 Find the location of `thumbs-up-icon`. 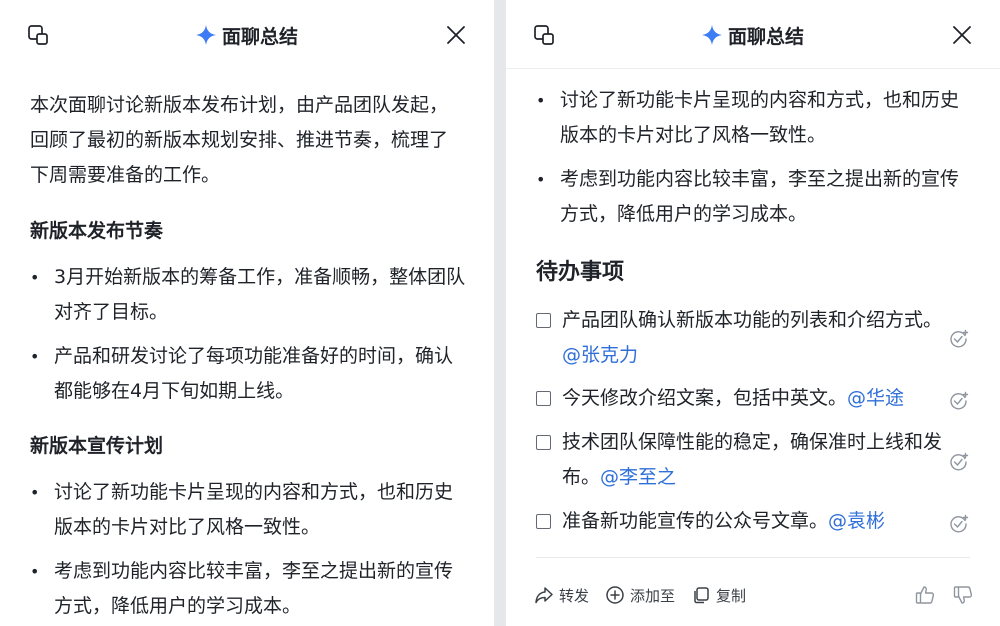

thumbs-up-icon is located at coordinates (925, 595).